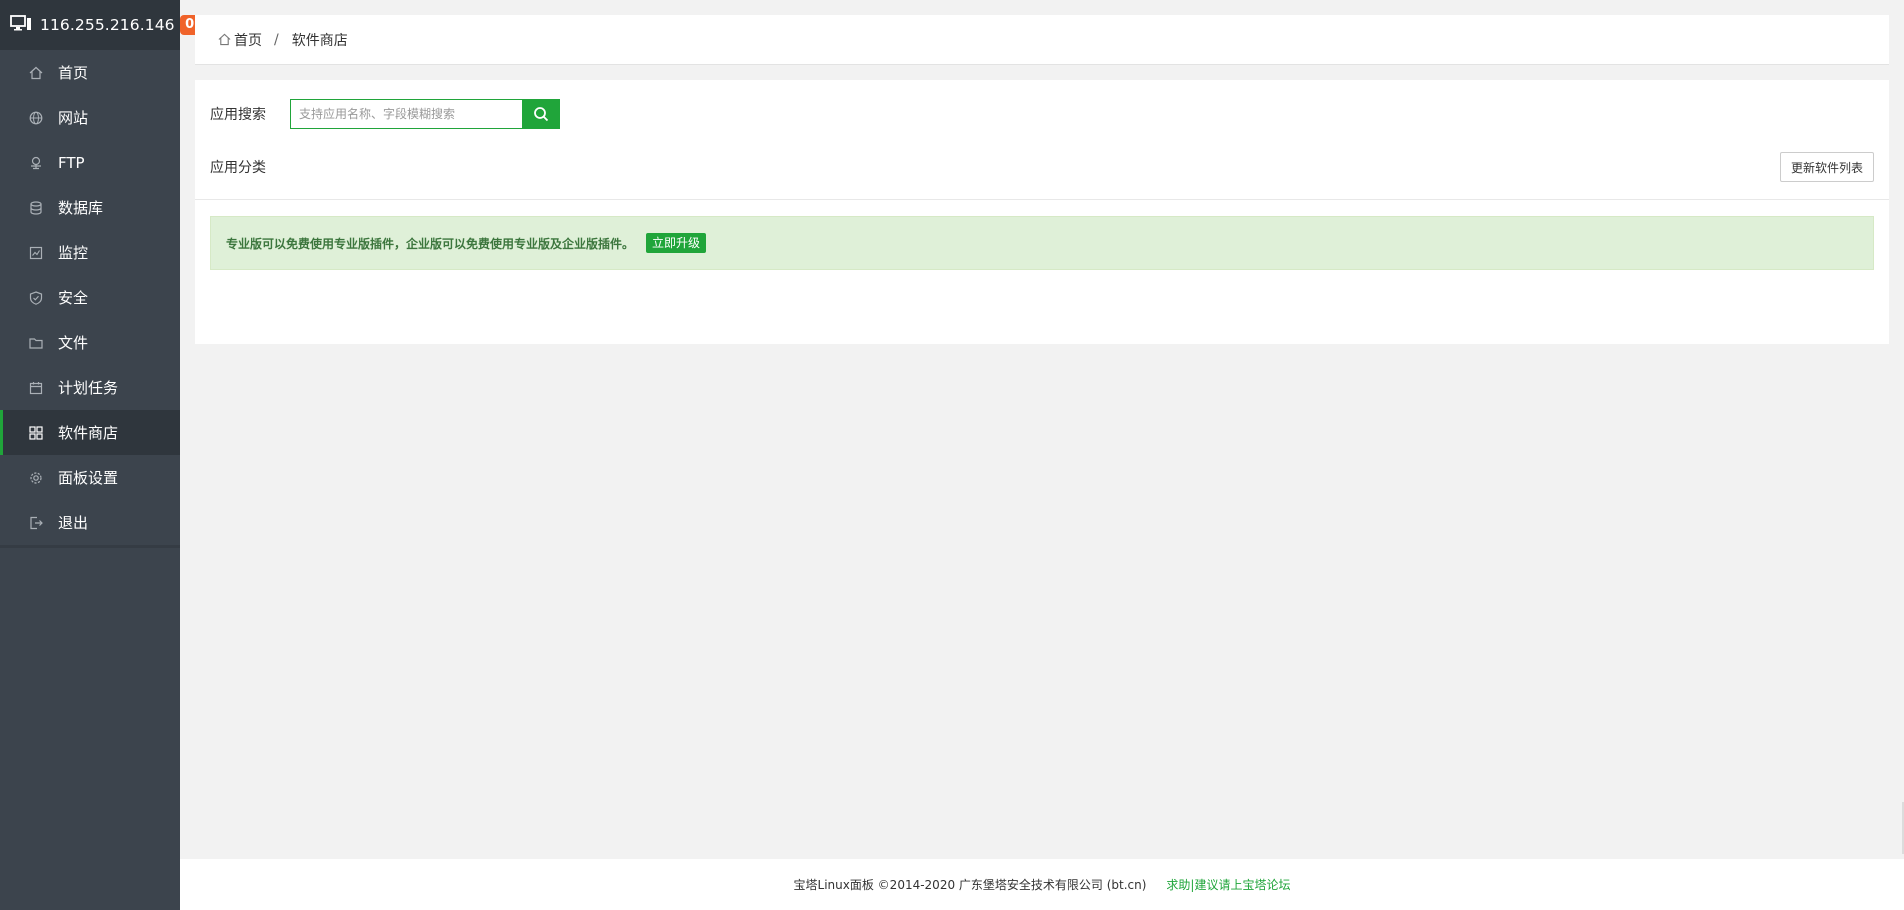 The width and height of the screenshot is (1904, 910). Describe the element at coordinates (73, 118) in the screenshot. I see `sidebar-item-label: 网站` at that location.